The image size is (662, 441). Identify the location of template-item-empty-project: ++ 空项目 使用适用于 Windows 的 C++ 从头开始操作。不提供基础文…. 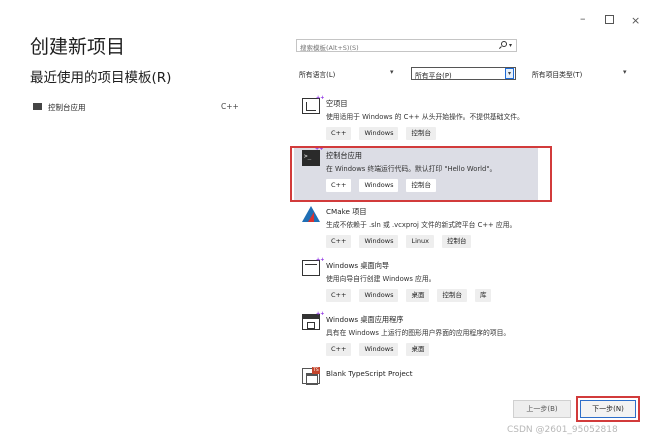
(416, 121).